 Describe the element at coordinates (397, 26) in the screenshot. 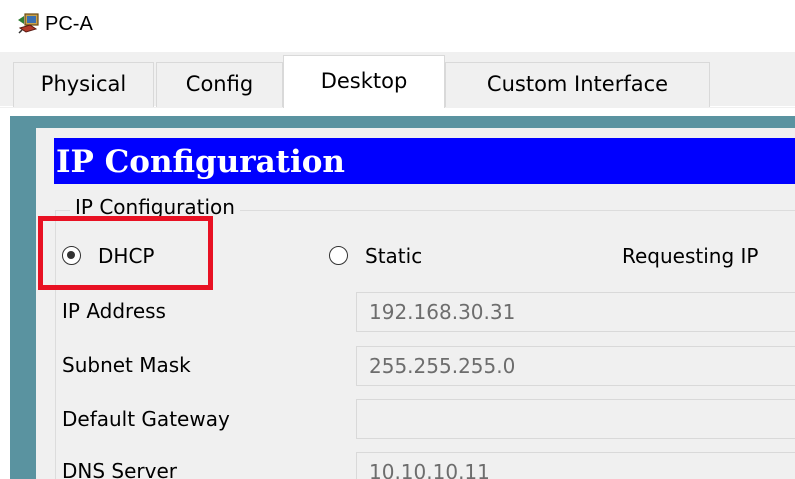

I see `window-titlebar: PC-A` at that location.